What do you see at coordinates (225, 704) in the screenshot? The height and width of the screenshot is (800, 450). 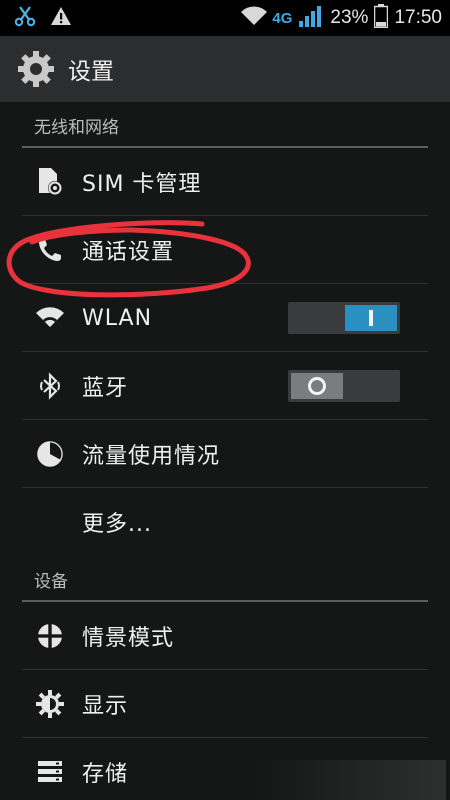 I see `settings-item-display: 显示` at bounding box center [225, 704].